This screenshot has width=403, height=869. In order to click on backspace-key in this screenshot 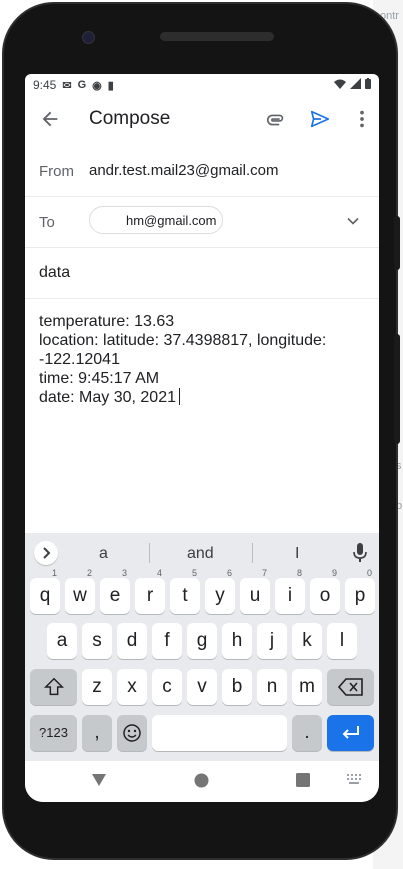, I will do `click(350, 687)`.